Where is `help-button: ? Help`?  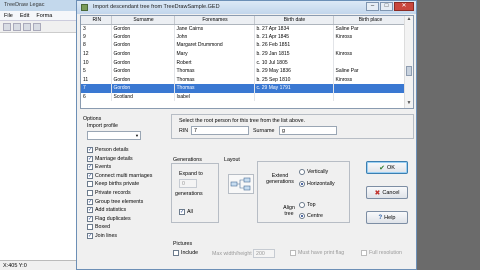 help-button: ? Help is located at coordinates (387, 217).